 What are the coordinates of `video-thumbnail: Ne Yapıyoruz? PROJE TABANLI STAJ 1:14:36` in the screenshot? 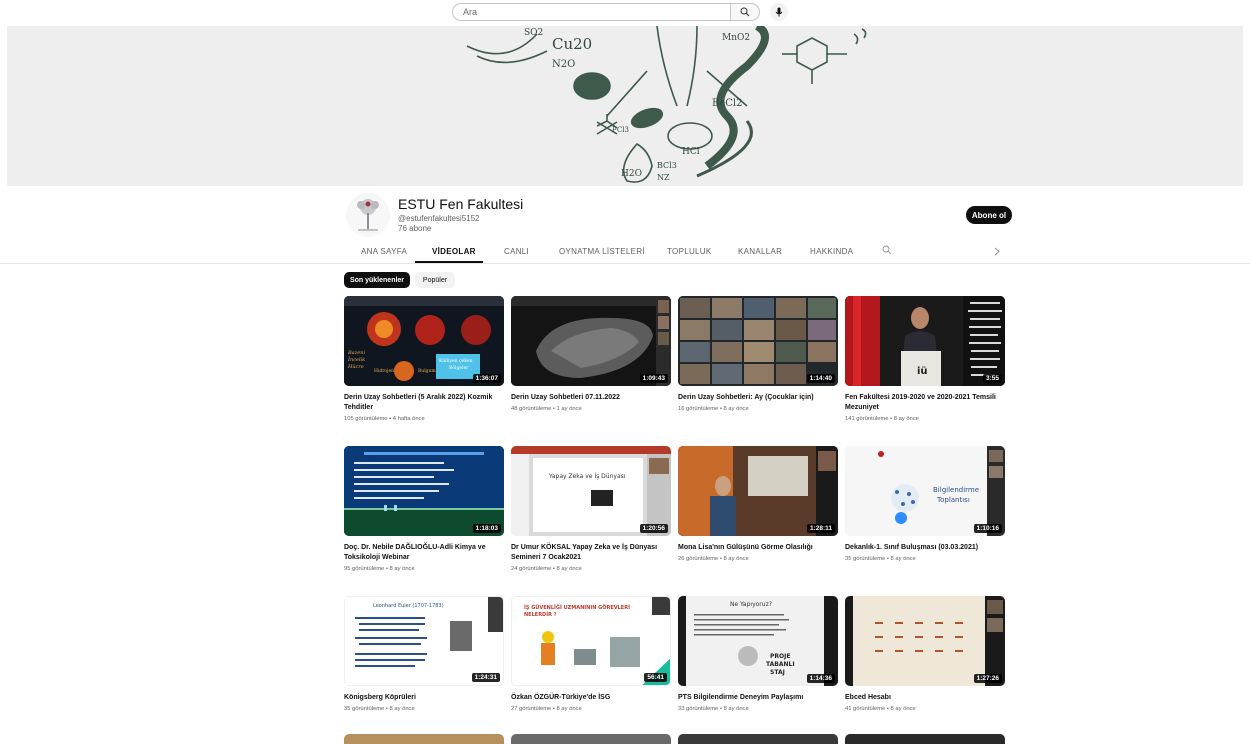 It's located at (758, 641).